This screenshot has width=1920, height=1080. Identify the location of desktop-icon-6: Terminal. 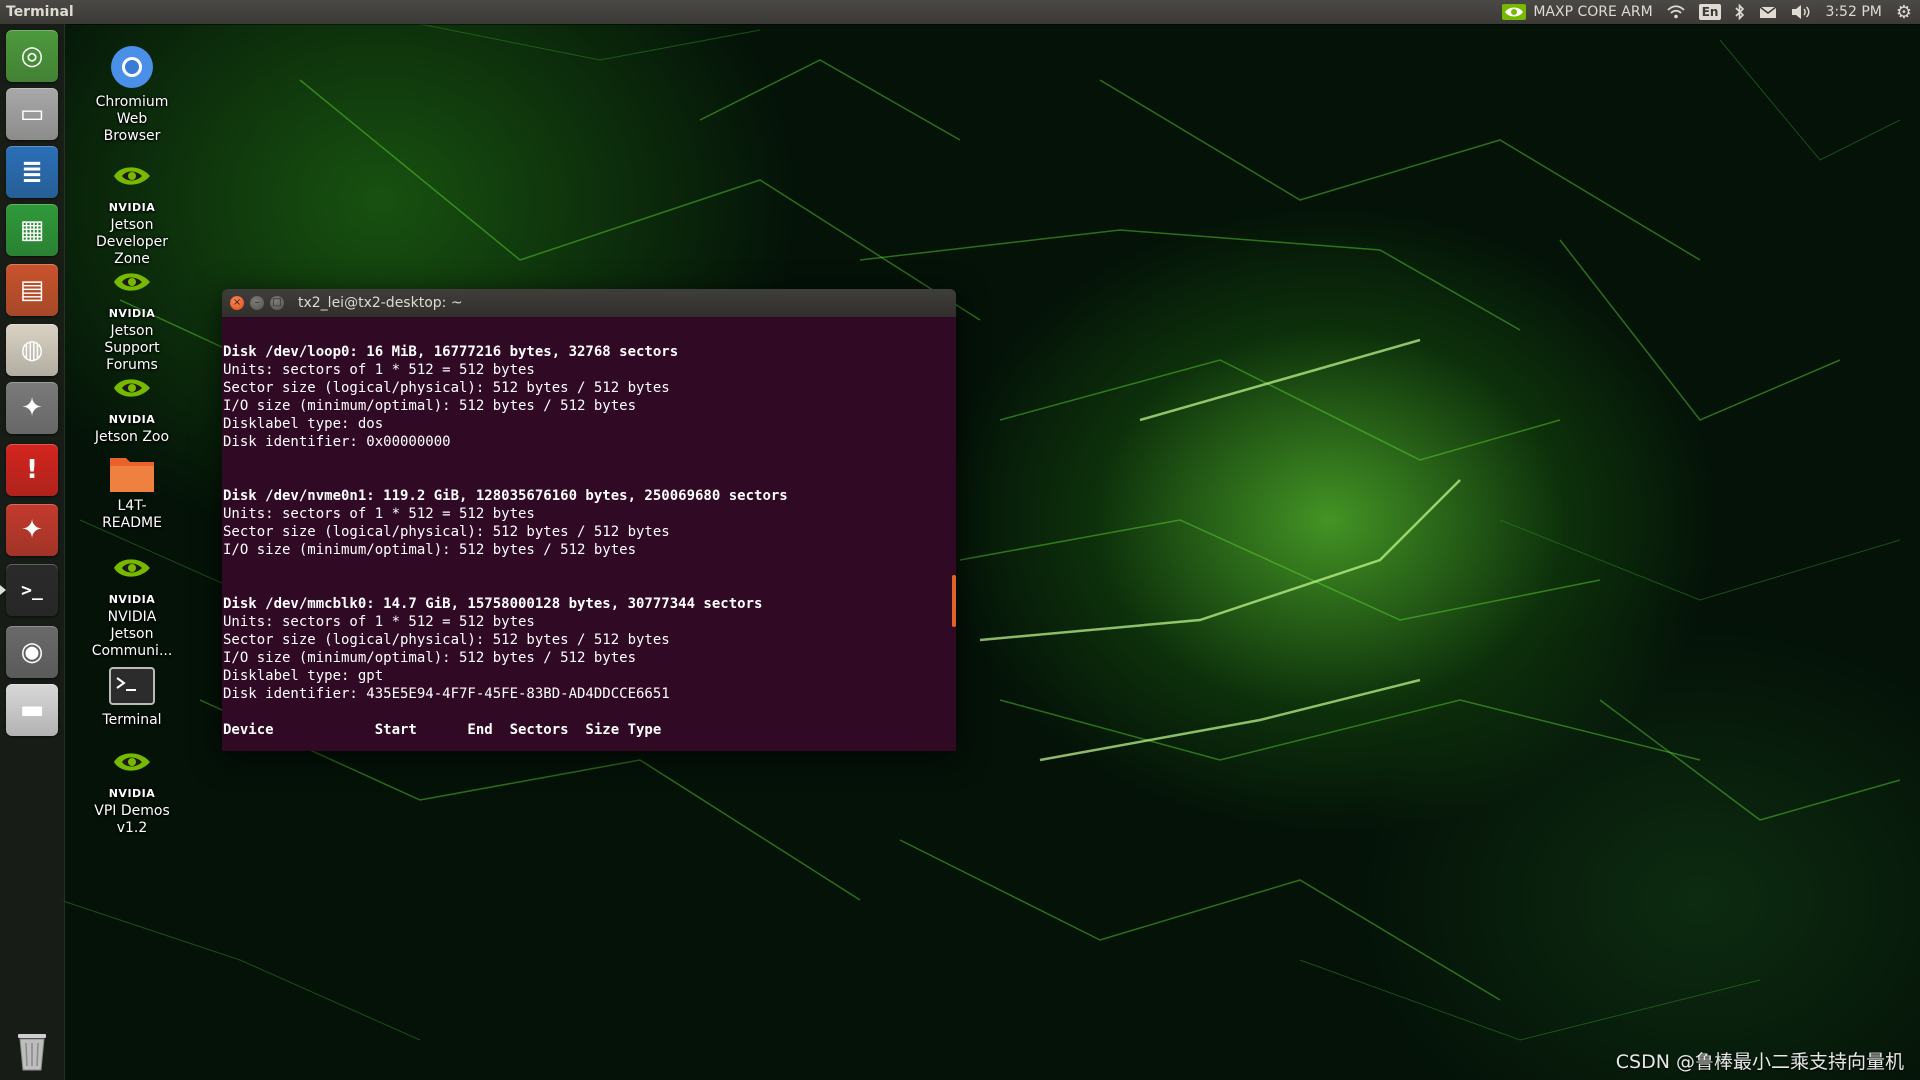
(132, 697).